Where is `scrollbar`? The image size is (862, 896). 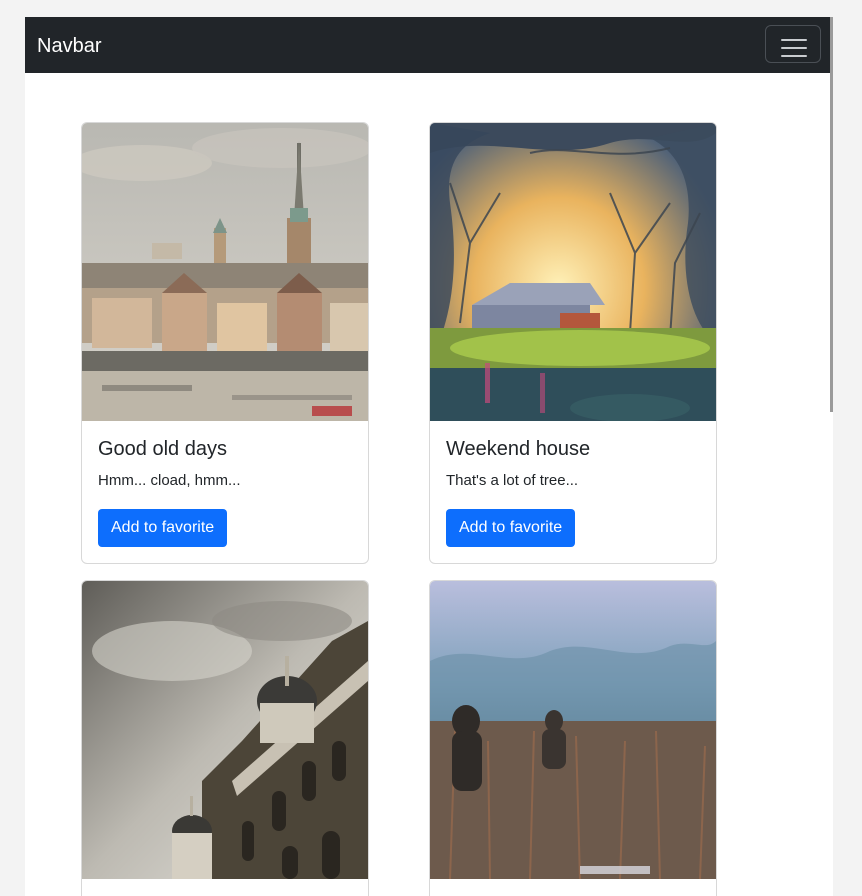
scrollbar is located at coordinates (831, 214).